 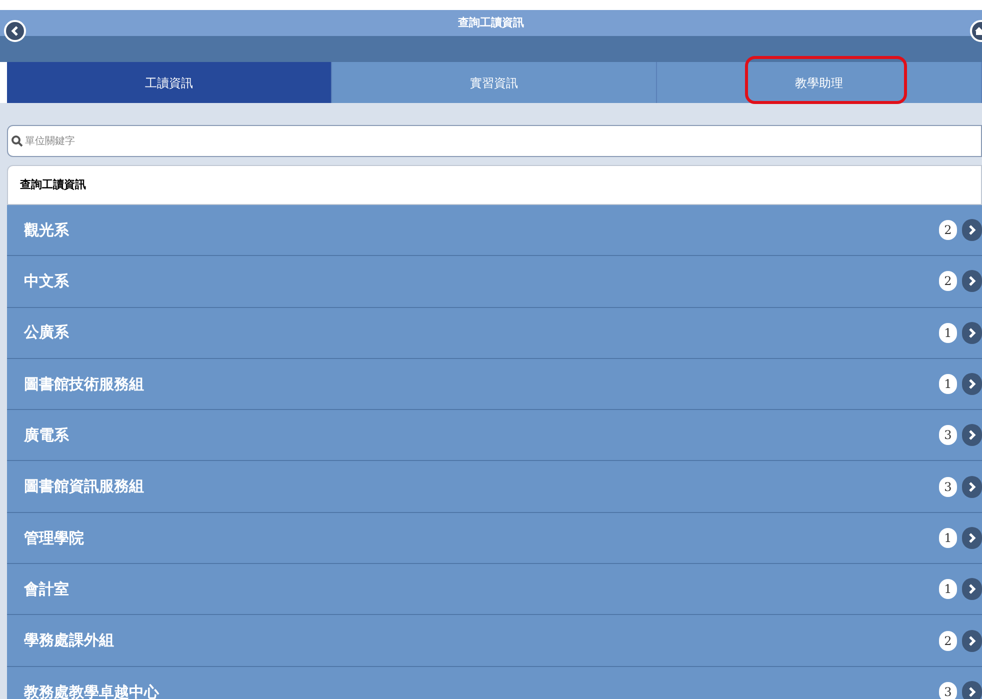 I want to click on list-item: 觀光系 2, so click(x=494, y=230).